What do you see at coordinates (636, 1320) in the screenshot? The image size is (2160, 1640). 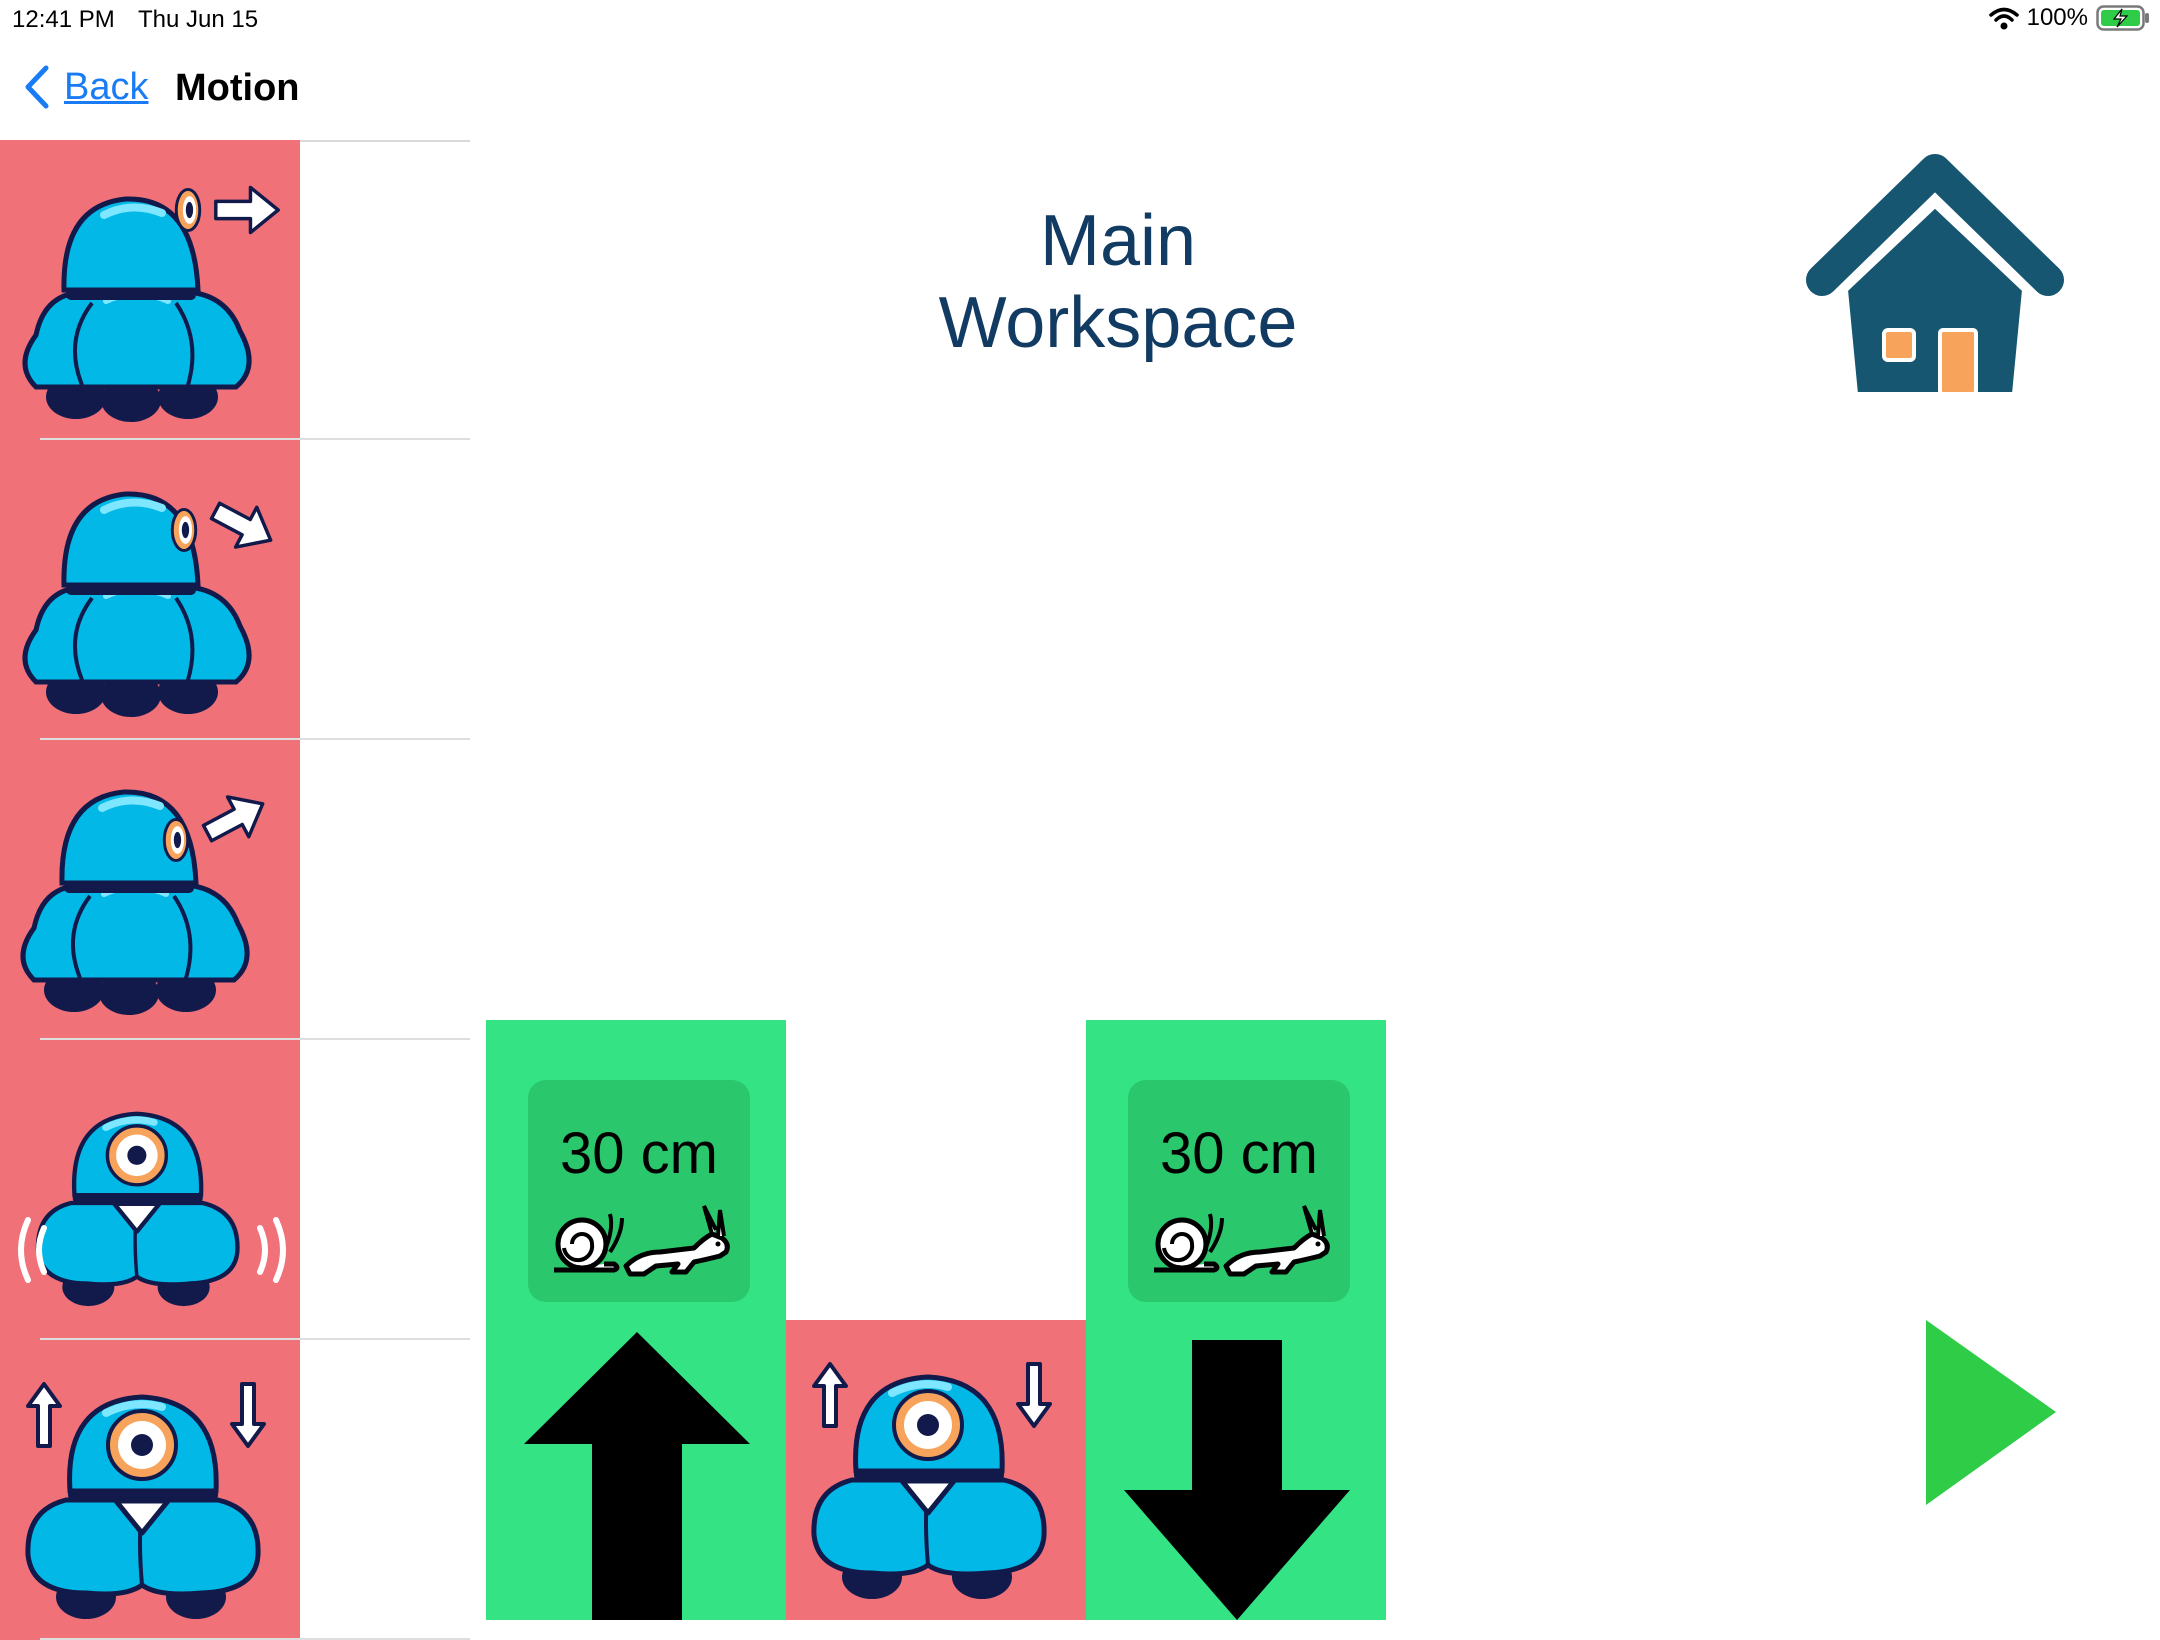 I see `block-move-forward: 30 cm` at bounding box center [636, 1320].